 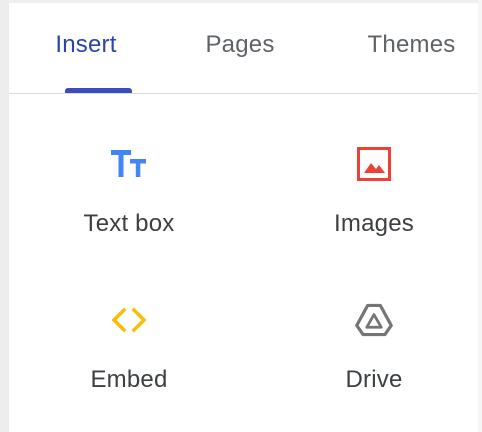 I want to click on tab-pages-label: Pages, so click(x=240, y=44).